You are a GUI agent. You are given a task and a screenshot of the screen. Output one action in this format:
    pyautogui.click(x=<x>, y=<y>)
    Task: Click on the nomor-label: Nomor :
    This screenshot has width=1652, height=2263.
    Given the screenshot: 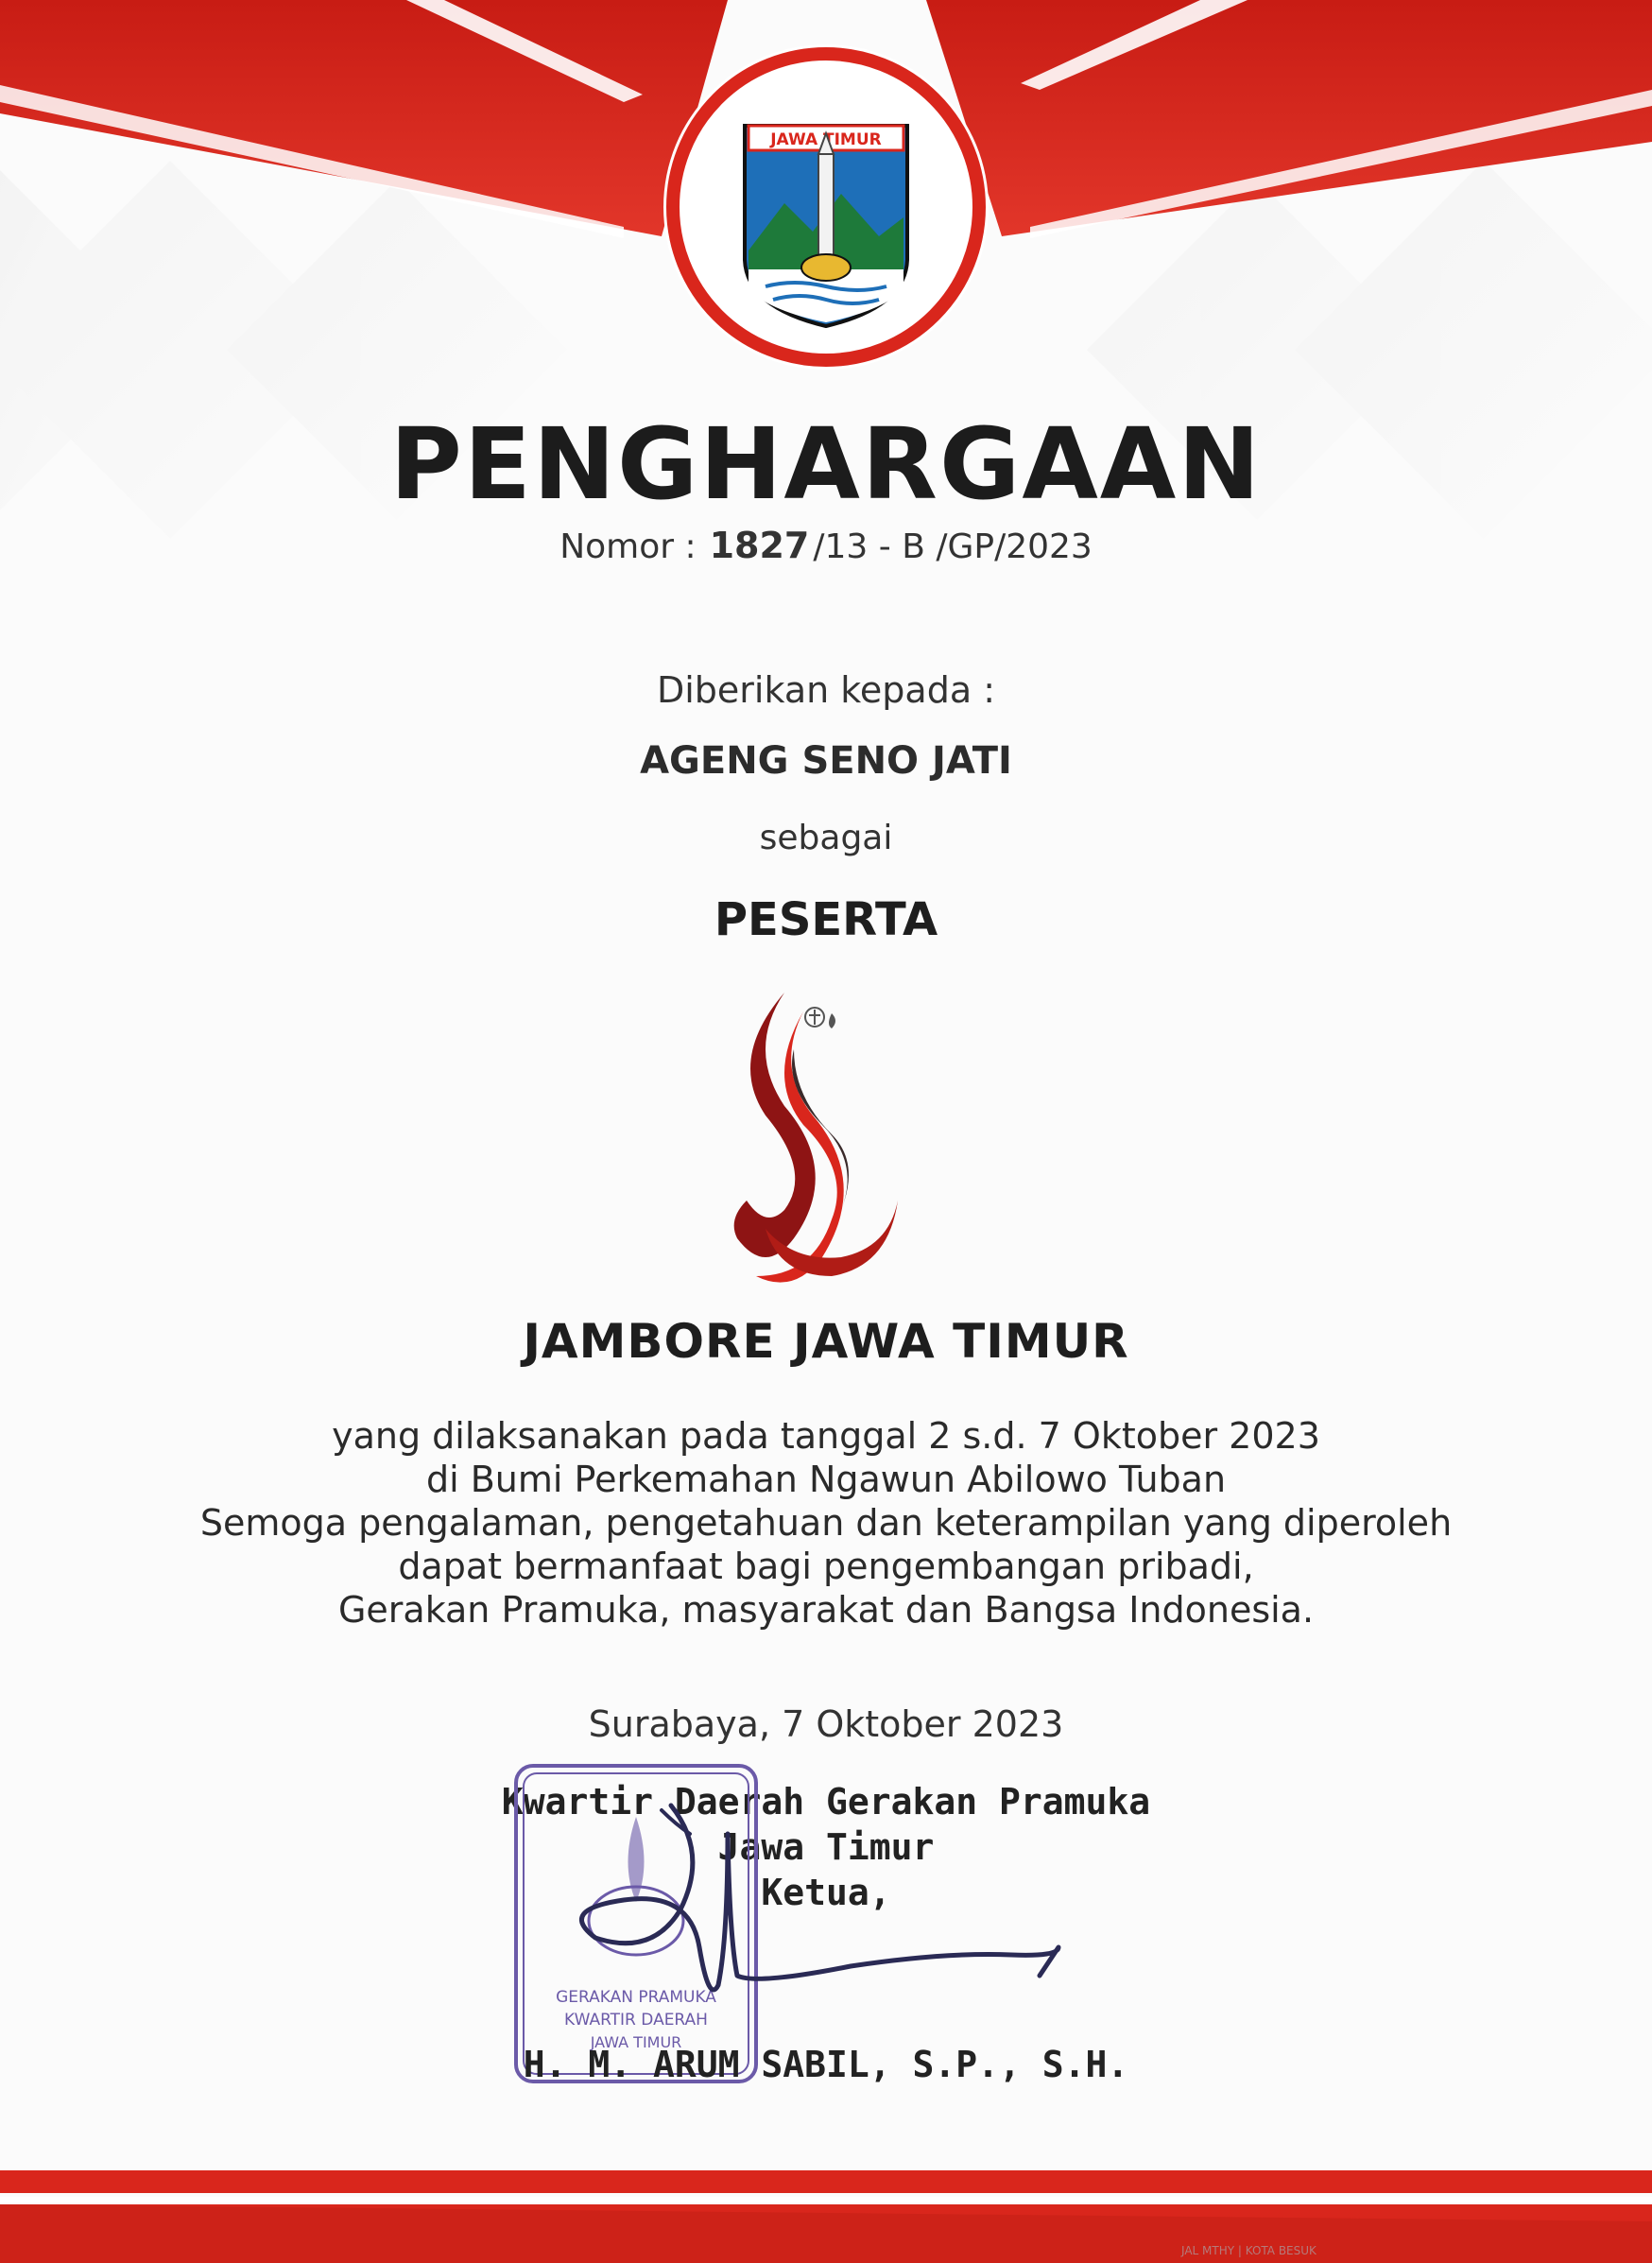 What is the action you would take?
    pyautogui.click(x=628, y=546)
    